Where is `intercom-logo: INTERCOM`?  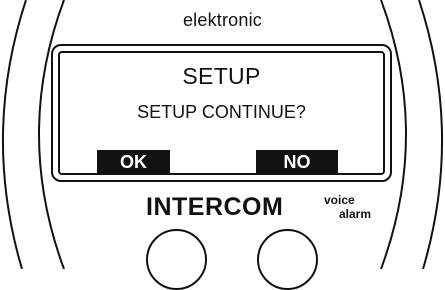
intercom-logo: INTERCOM is located at coordinates (215, 207).